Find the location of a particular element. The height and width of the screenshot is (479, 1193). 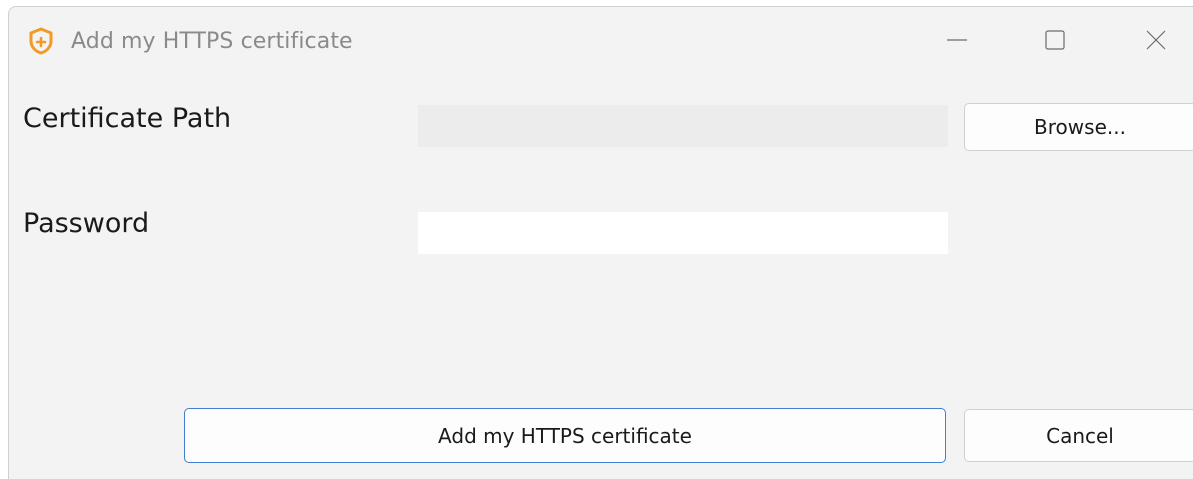

close-icon is located at coordinates (1156, 40).